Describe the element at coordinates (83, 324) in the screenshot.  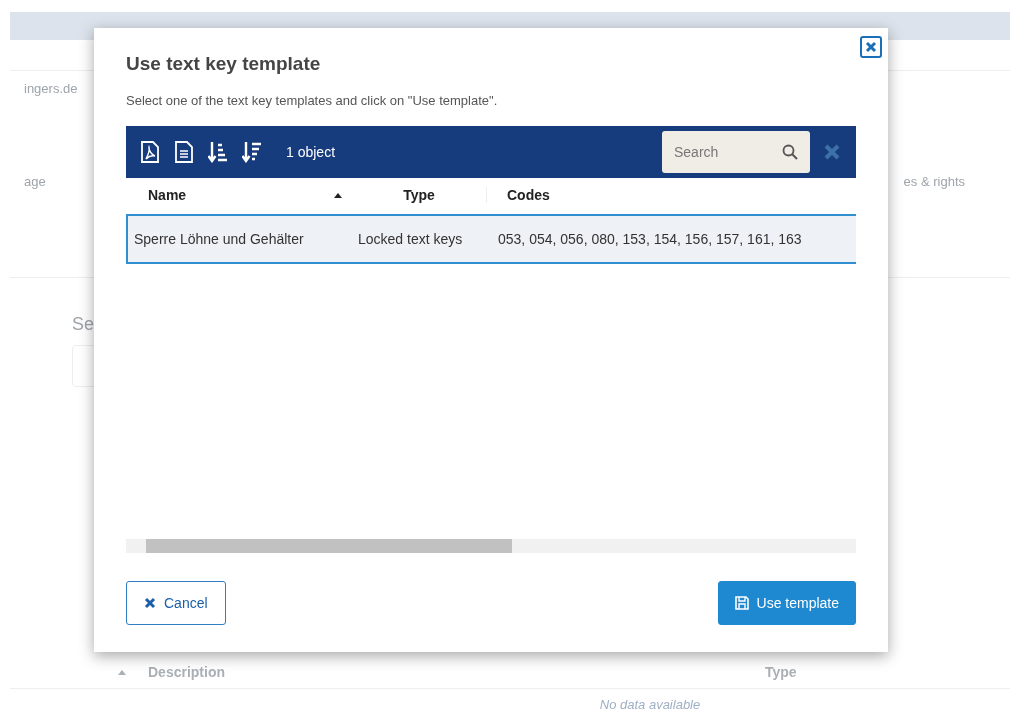
I see `section-title: Se` at that location.